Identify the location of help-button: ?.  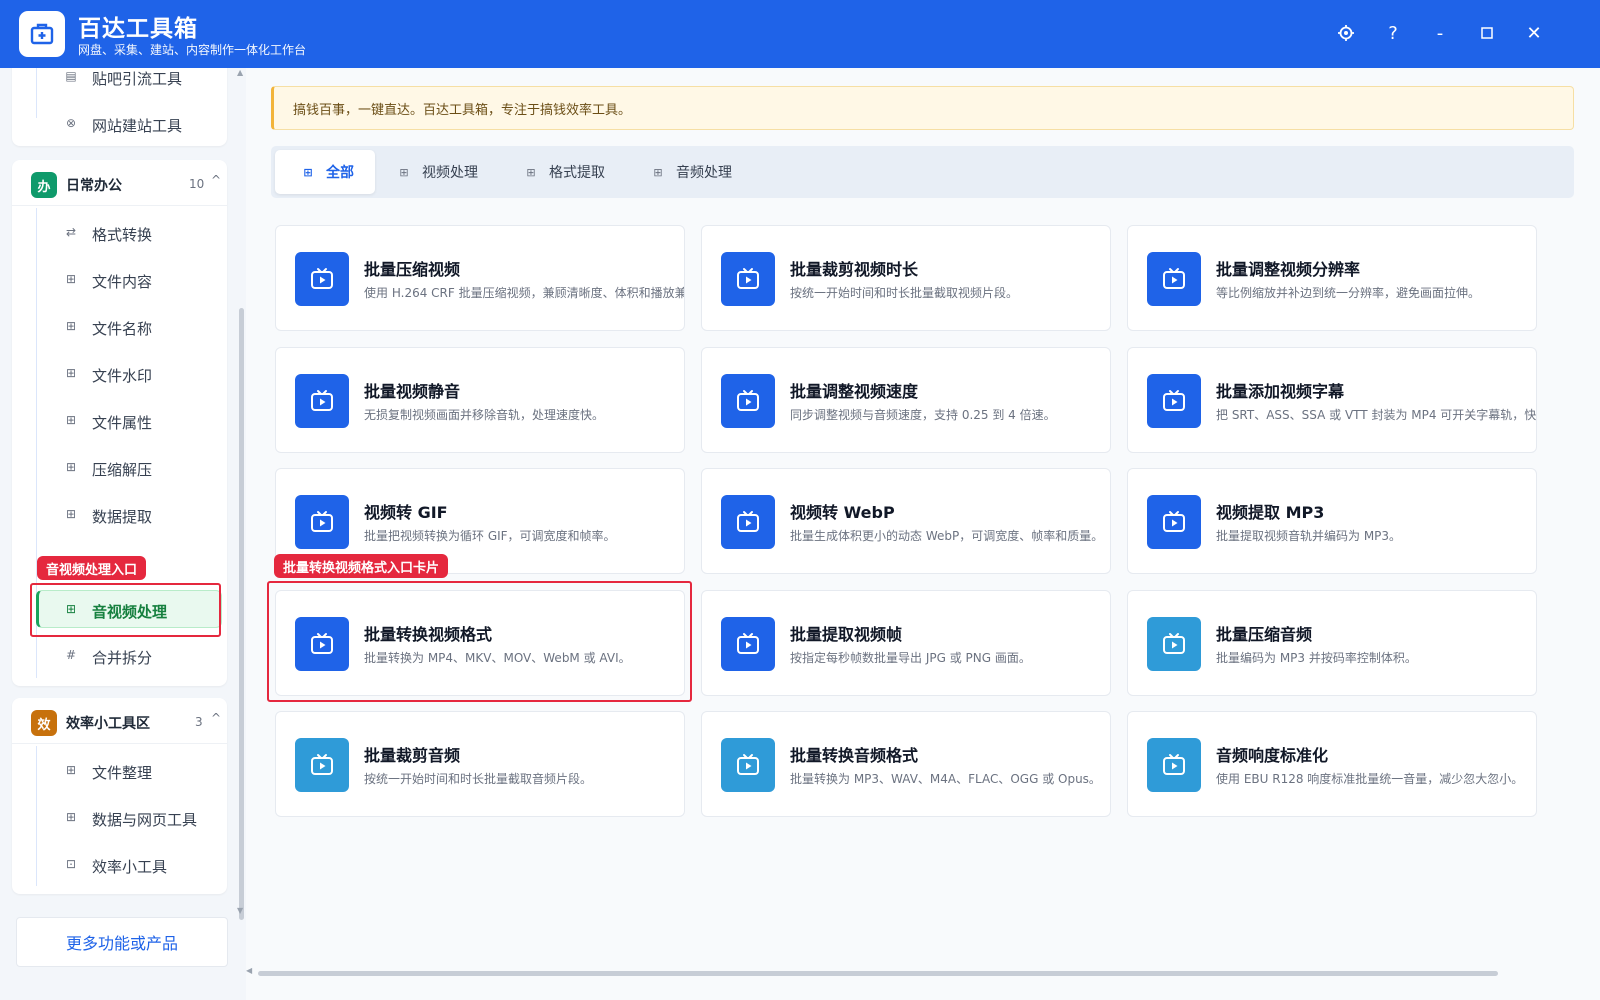
(1393, 33).